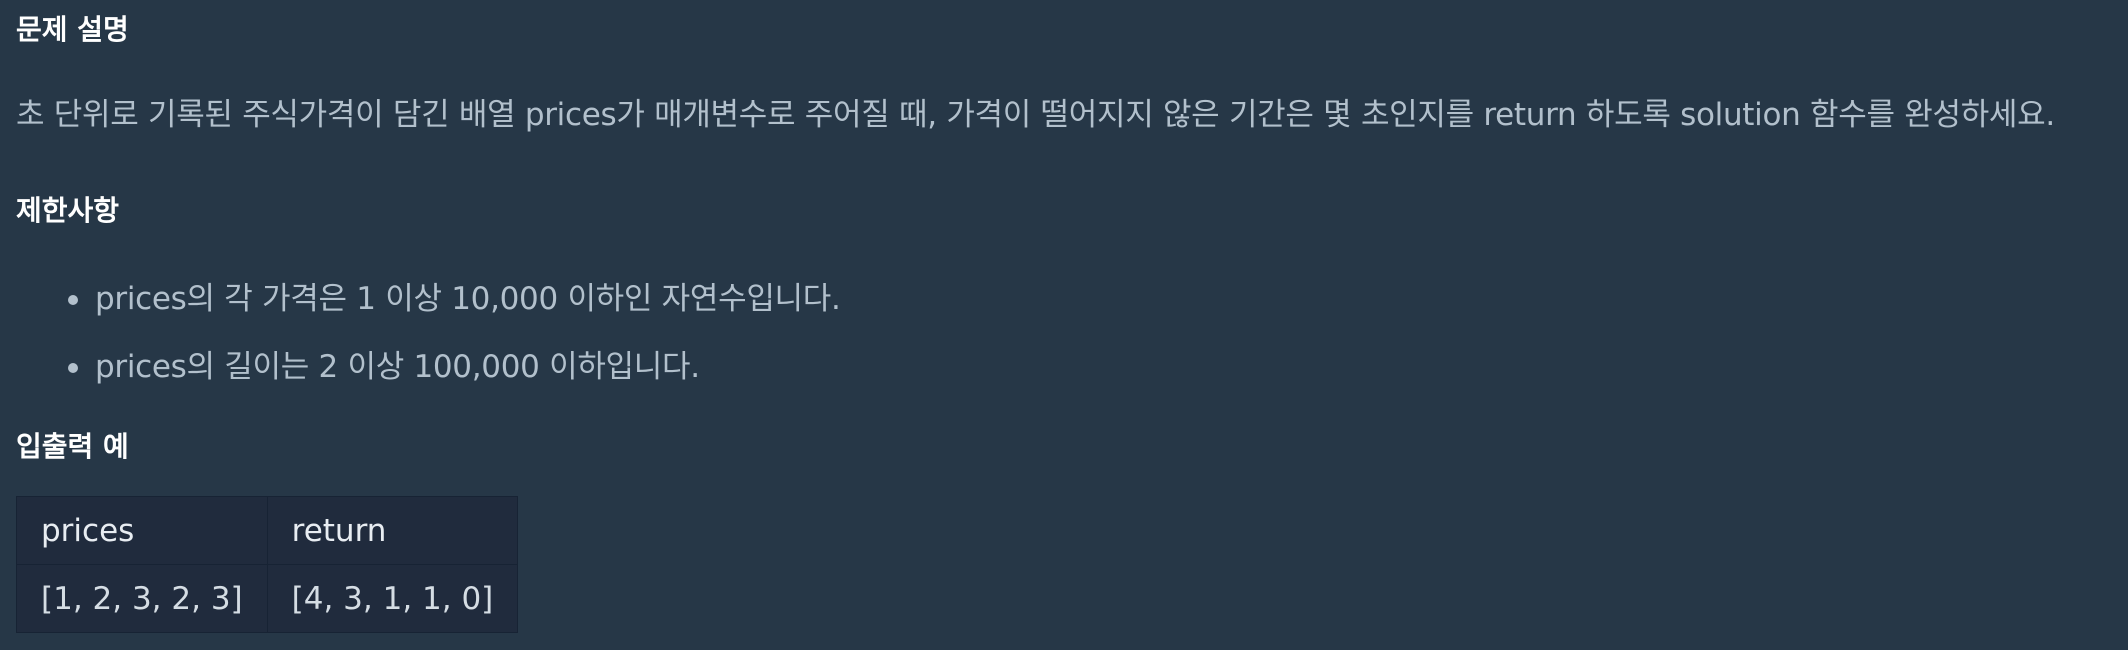  Describe the element at coordinates (72, 446) in the screenshot. I see `examples-heading: 입출력 예` at that location.